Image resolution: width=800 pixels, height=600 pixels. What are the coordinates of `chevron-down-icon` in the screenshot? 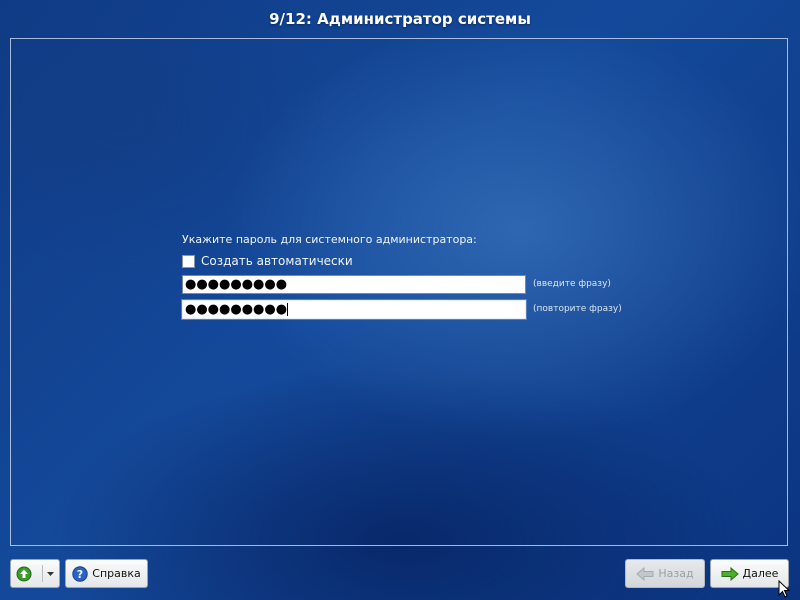 It's located at (50, 573).